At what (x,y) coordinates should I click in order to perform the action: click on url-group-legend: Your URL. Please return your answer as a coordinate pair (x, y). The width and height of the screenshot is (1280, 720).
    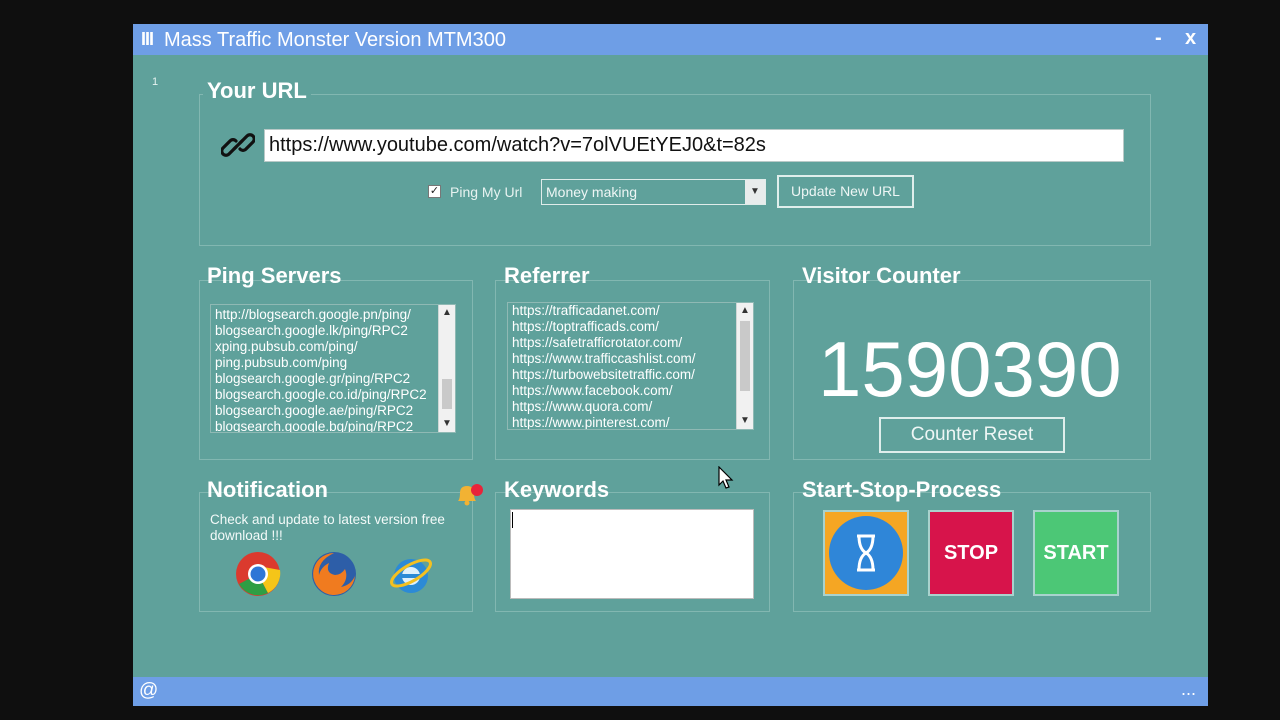
    Looking at the image, I should click on (257, 91).